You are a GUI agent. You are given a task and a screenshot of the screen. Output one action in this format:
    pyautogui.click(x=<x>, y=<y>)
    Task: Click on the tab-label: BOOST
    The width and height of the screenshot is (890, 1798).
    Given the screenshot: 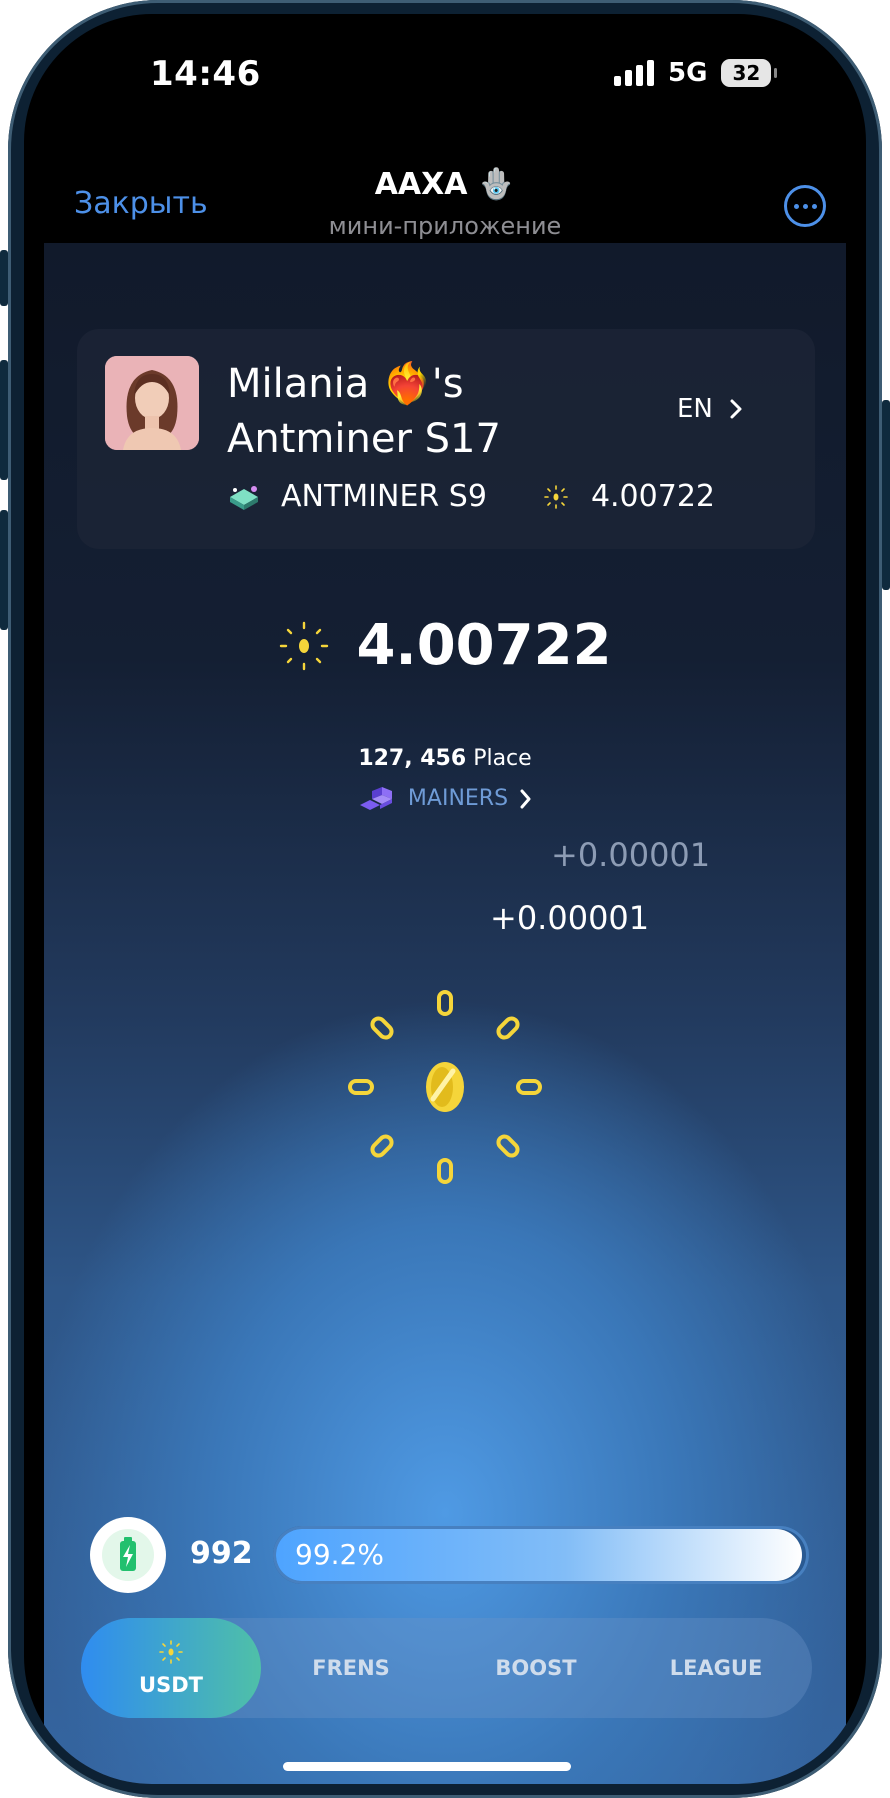 What is the action you would take?
    pyautogui.click(x=536, y=1668)
    